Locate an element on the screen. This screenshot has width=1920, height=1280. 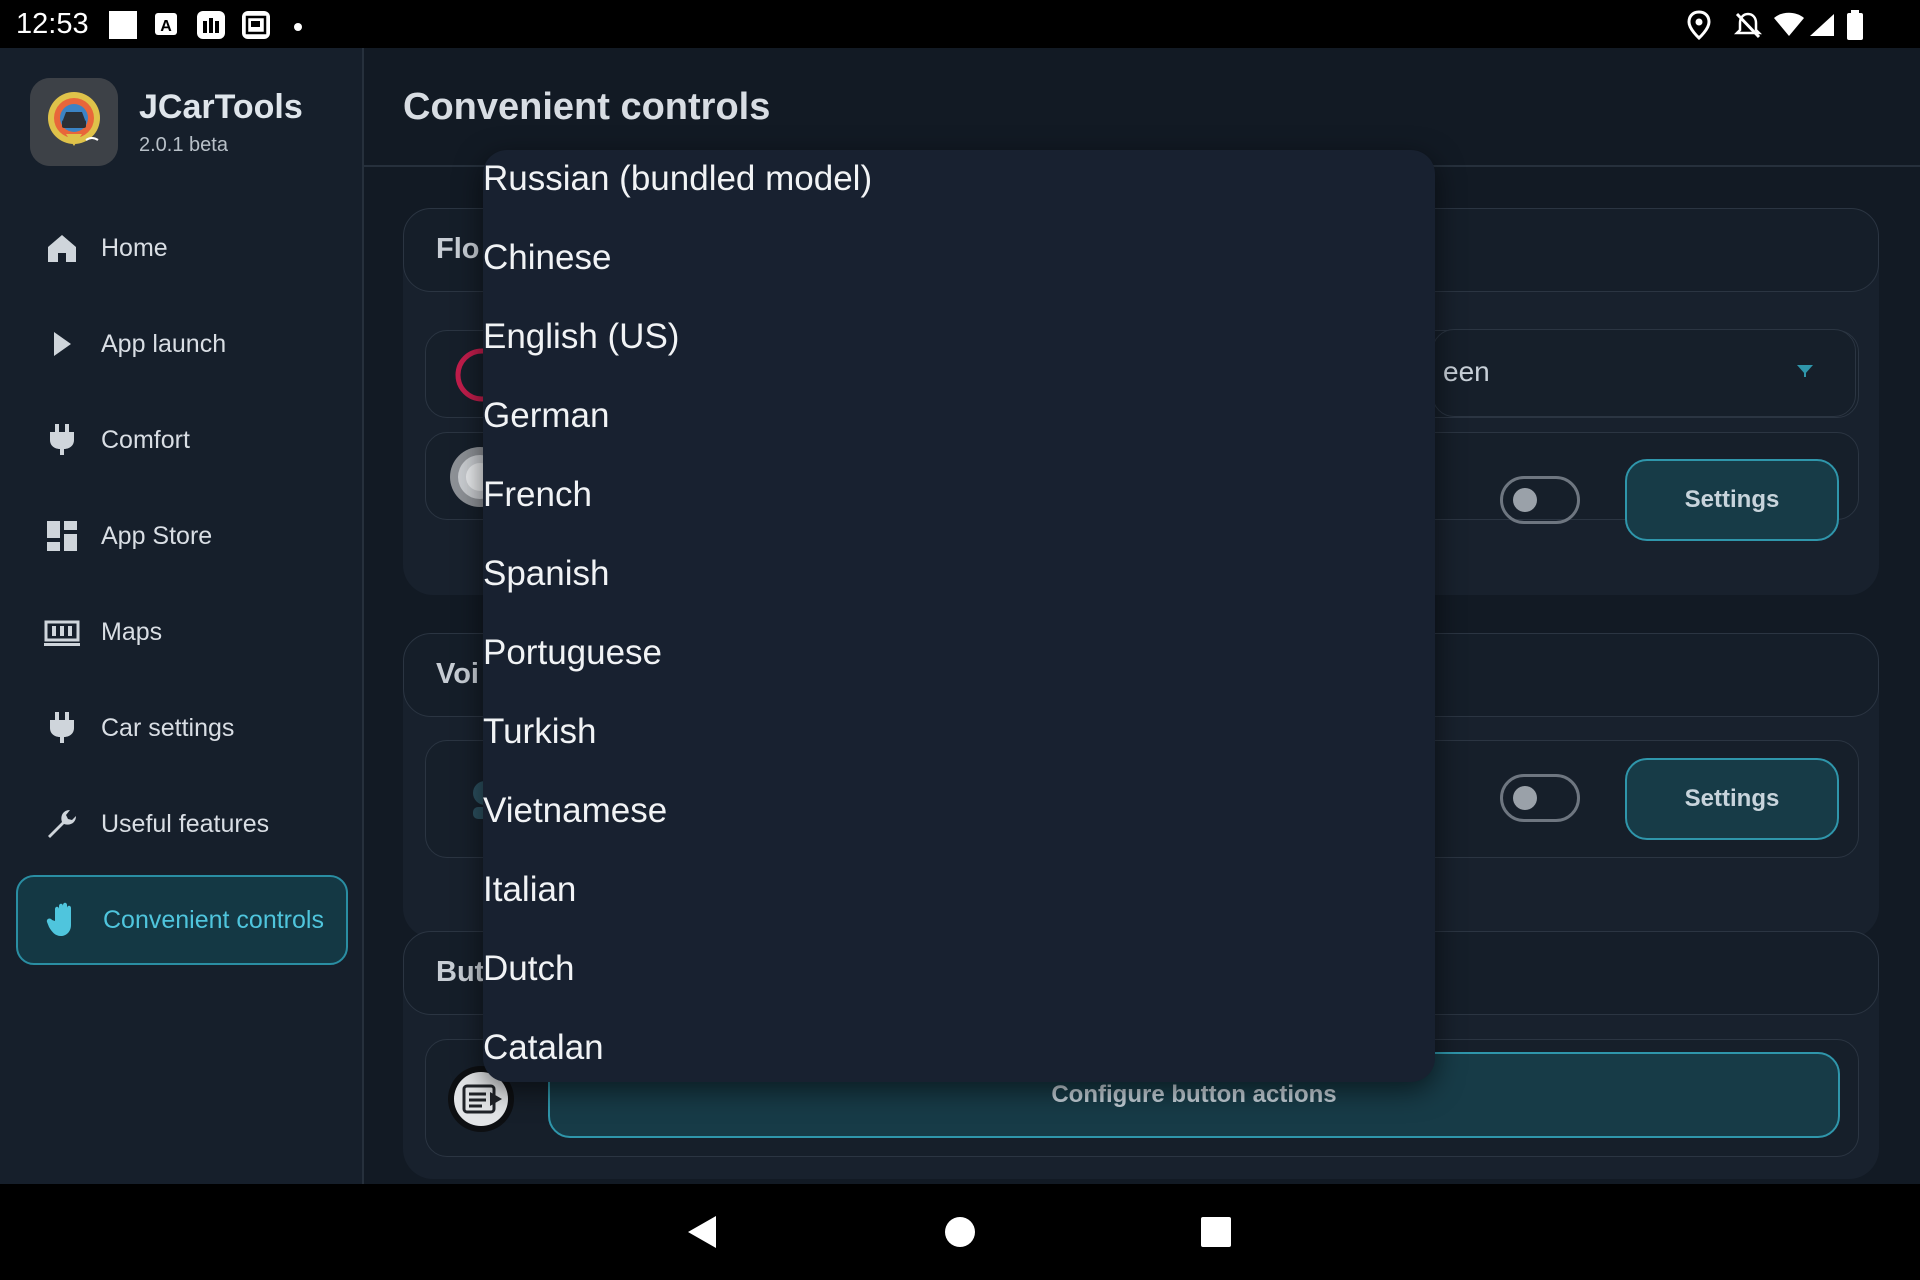
back-icon is located at coordinates (702, 1234).